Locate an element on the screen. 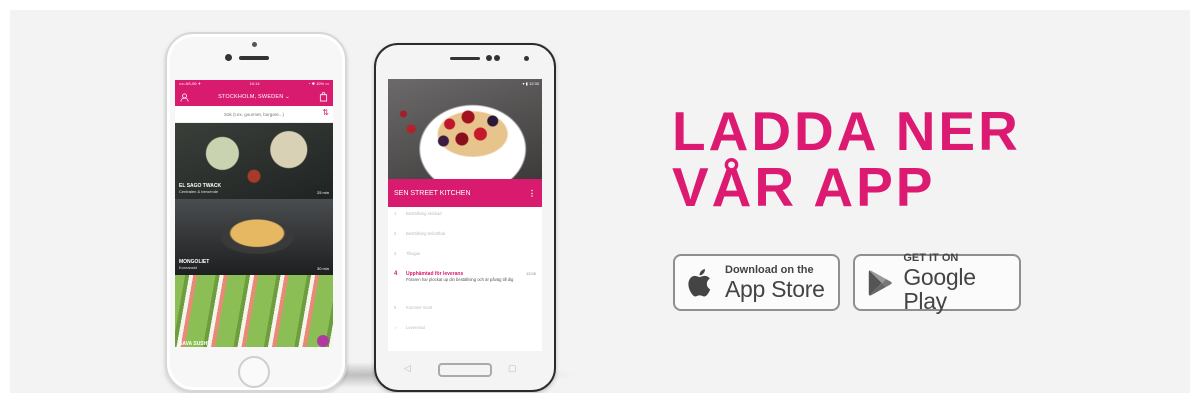 This screenshot has height=403, width=1200. app-store-big-label: App Store is located at coordinates (775, 289).